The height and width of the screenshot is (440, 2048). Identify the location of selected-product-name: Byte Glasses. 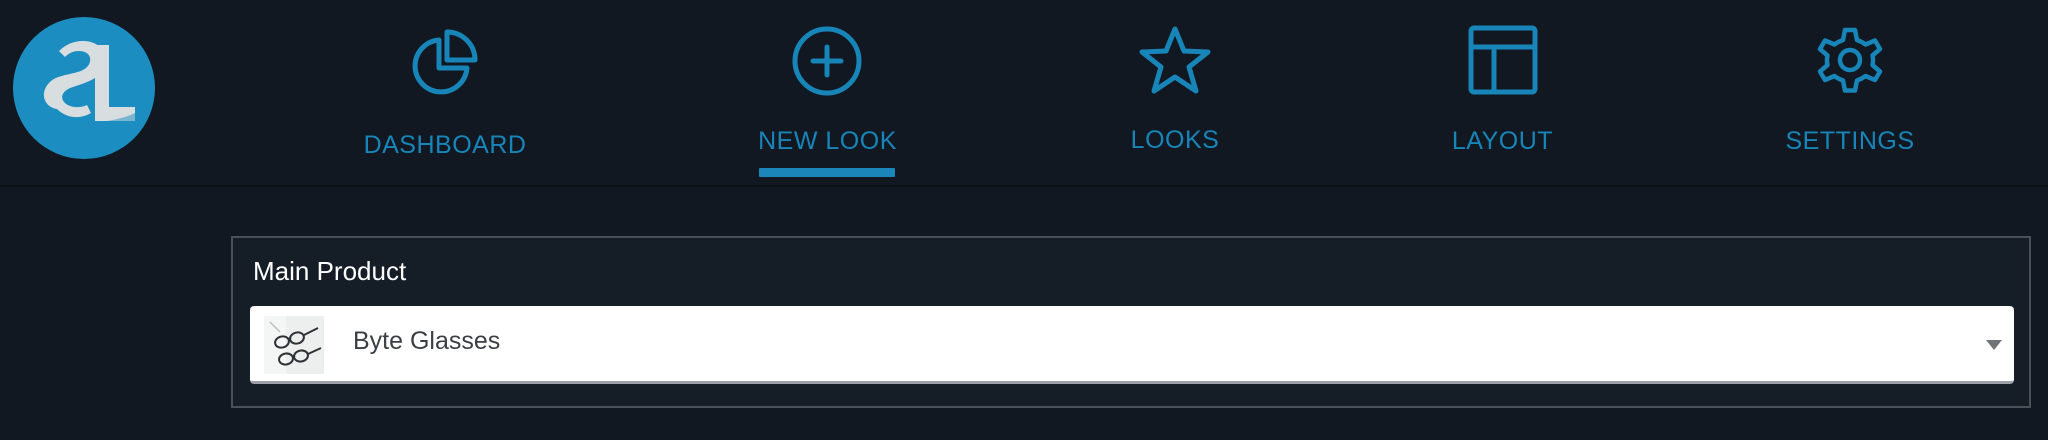
(427, 341).